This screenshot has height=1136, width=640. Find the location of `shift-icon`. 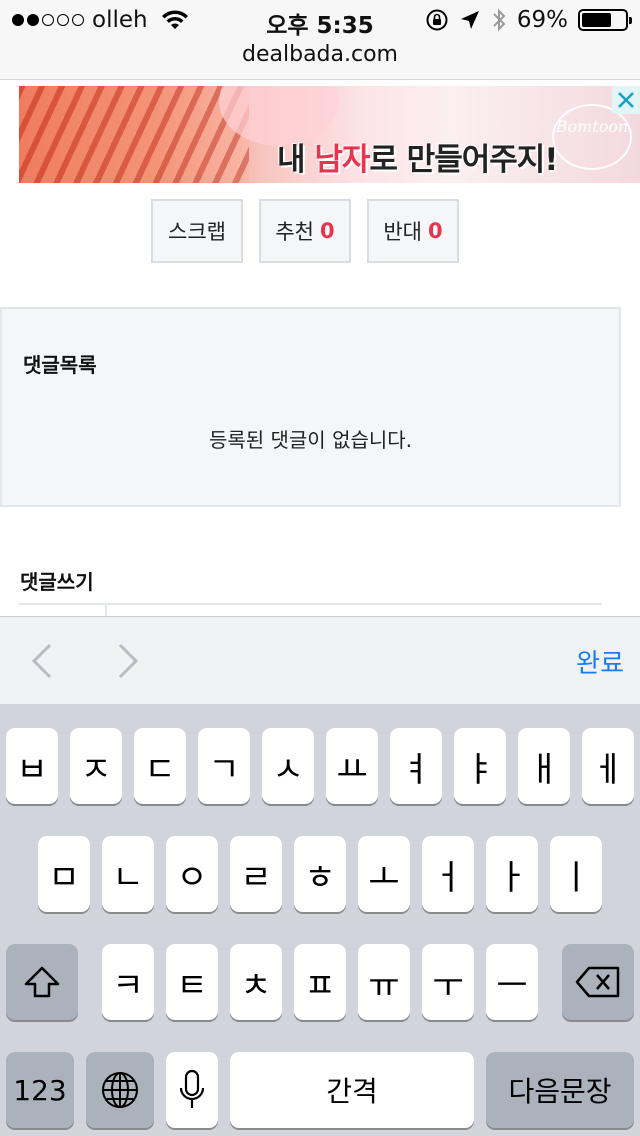

shift-icon is located at coordinates (42, 982).